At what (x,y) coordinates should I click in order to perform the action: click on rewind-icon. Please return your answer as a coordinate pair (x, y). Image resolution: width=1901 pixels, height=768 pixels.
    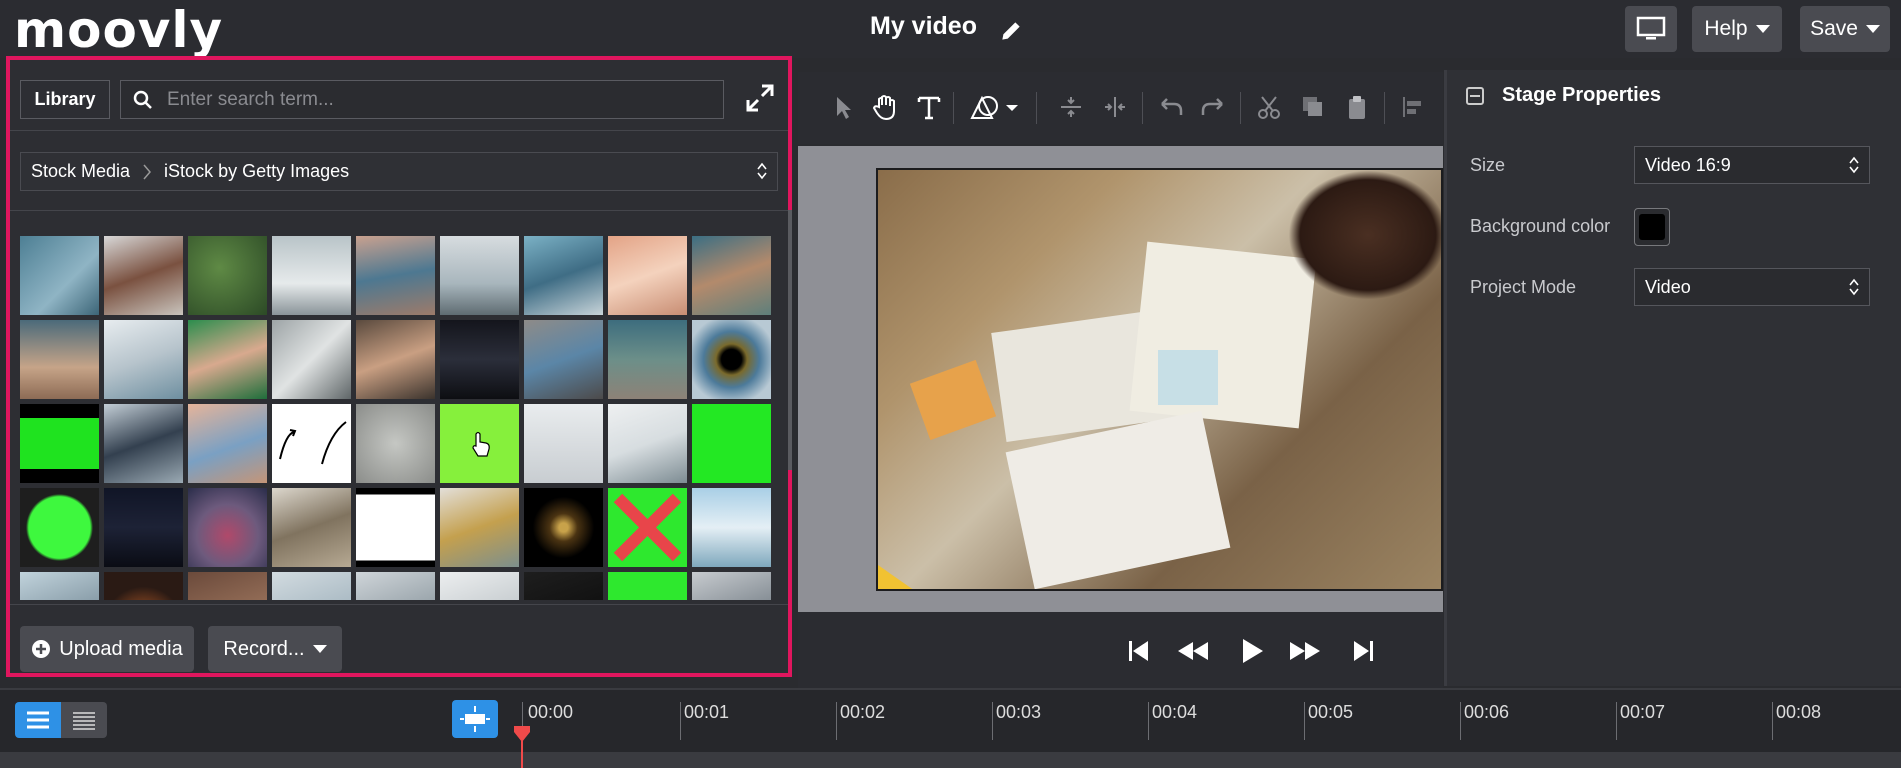
    Looking at the image, I should click on (1193, 651).